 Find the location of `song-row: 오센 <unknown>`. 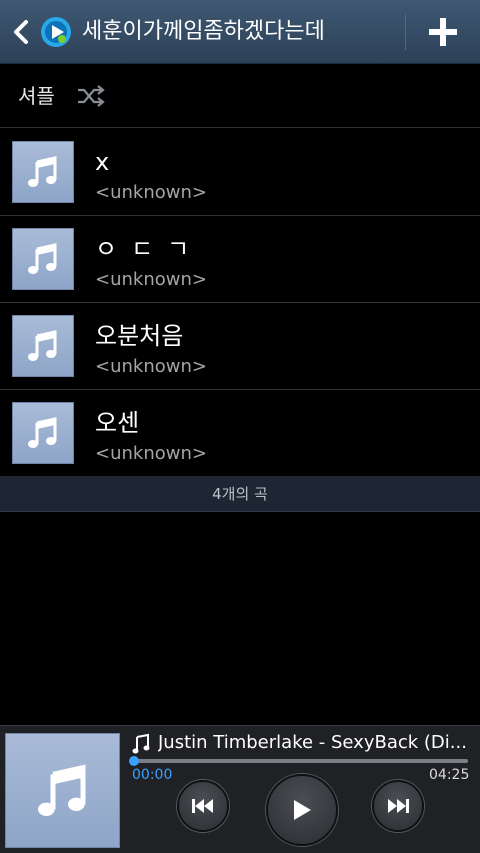

song-row: 오센 <unknown> is located at coordinates (240, 433).